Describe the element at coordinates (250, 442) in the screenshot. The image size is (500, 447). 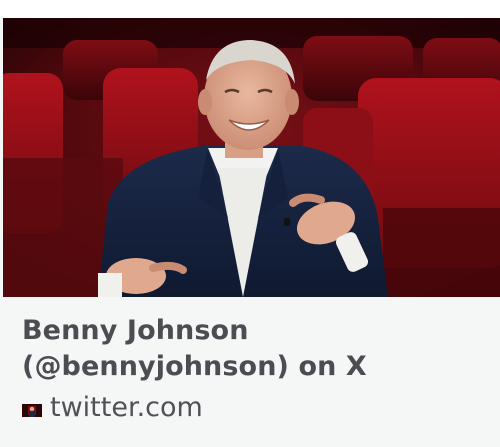
I see `bottom-spacer` at that location.